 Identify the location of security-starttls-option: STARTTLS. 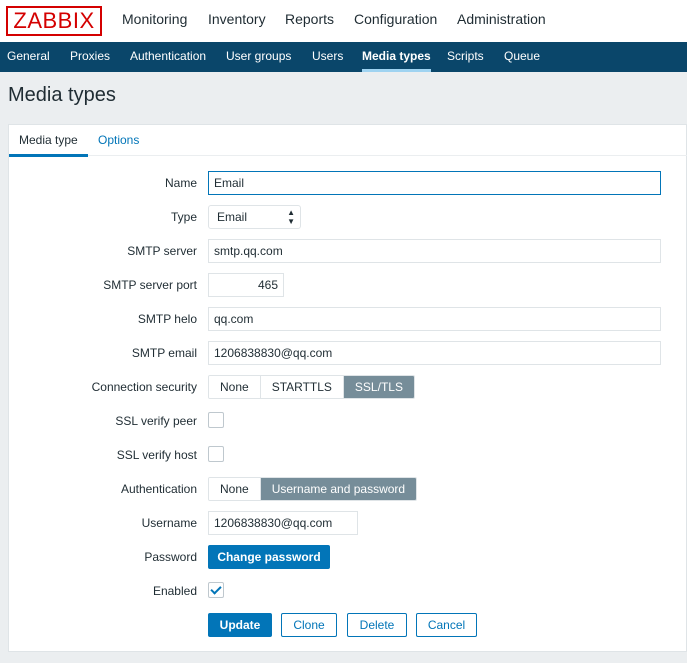
(302, 387).